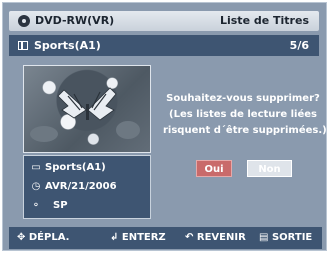 The width and height of the screenshot is (331, 254). What do you see at coordinates (23, 45) in the screenshot?
I see `title-list-icon` at bounding box center [23, 45].